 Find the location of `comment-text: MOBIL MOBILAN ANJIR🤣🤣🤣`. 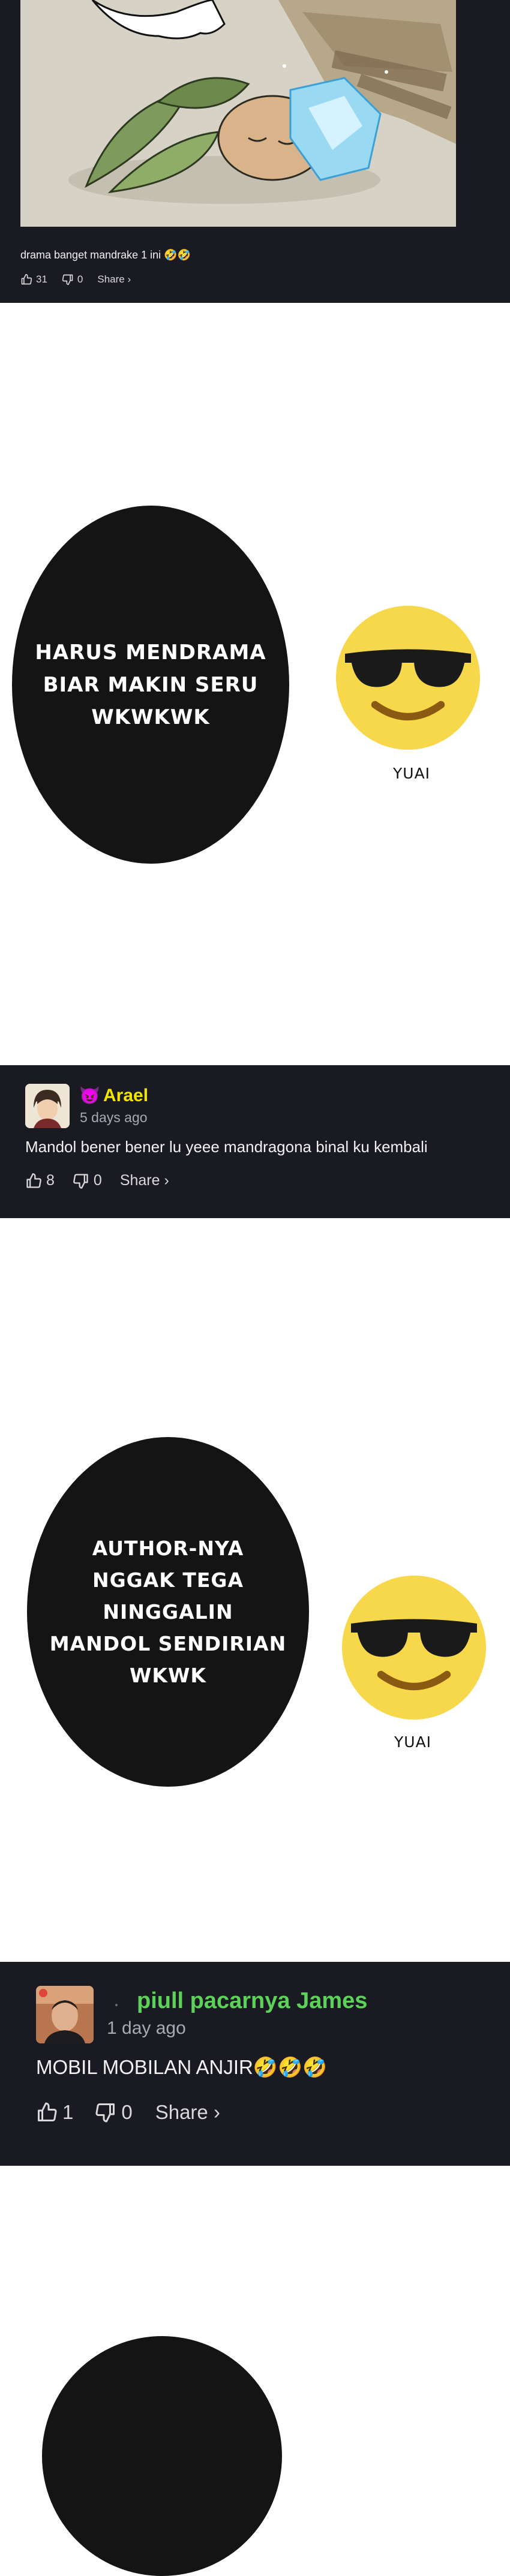

comment-text: MOBIL MOBILAN ANJIR🤣🤣🤣 is located at coordinates (182, 2067).